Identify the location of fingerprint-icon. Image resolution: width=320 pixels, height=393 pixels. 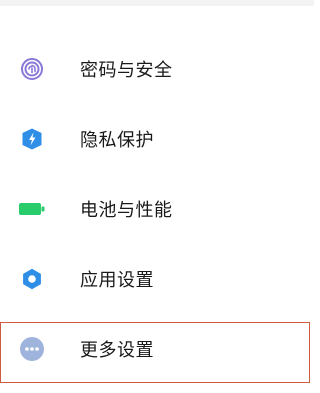
(32, 69).